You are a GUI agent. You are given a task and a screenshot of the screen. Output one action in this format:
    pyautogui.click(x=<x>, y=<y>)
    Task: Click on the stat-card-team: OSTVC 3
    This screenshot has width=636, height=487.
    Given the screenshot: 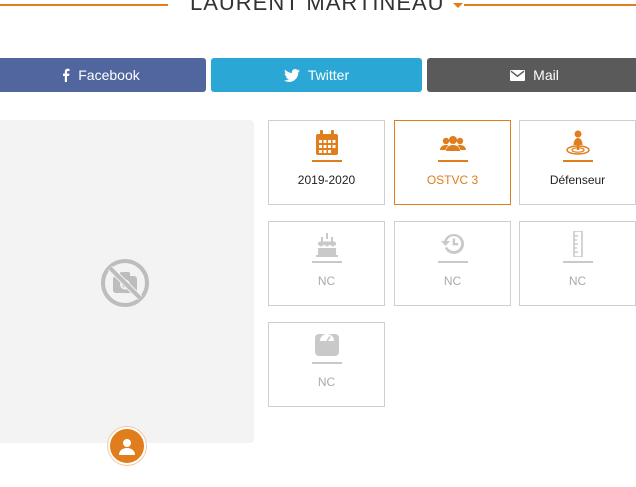 What is the action you would take?
    pyautogui.click(x=452, y=162)
    